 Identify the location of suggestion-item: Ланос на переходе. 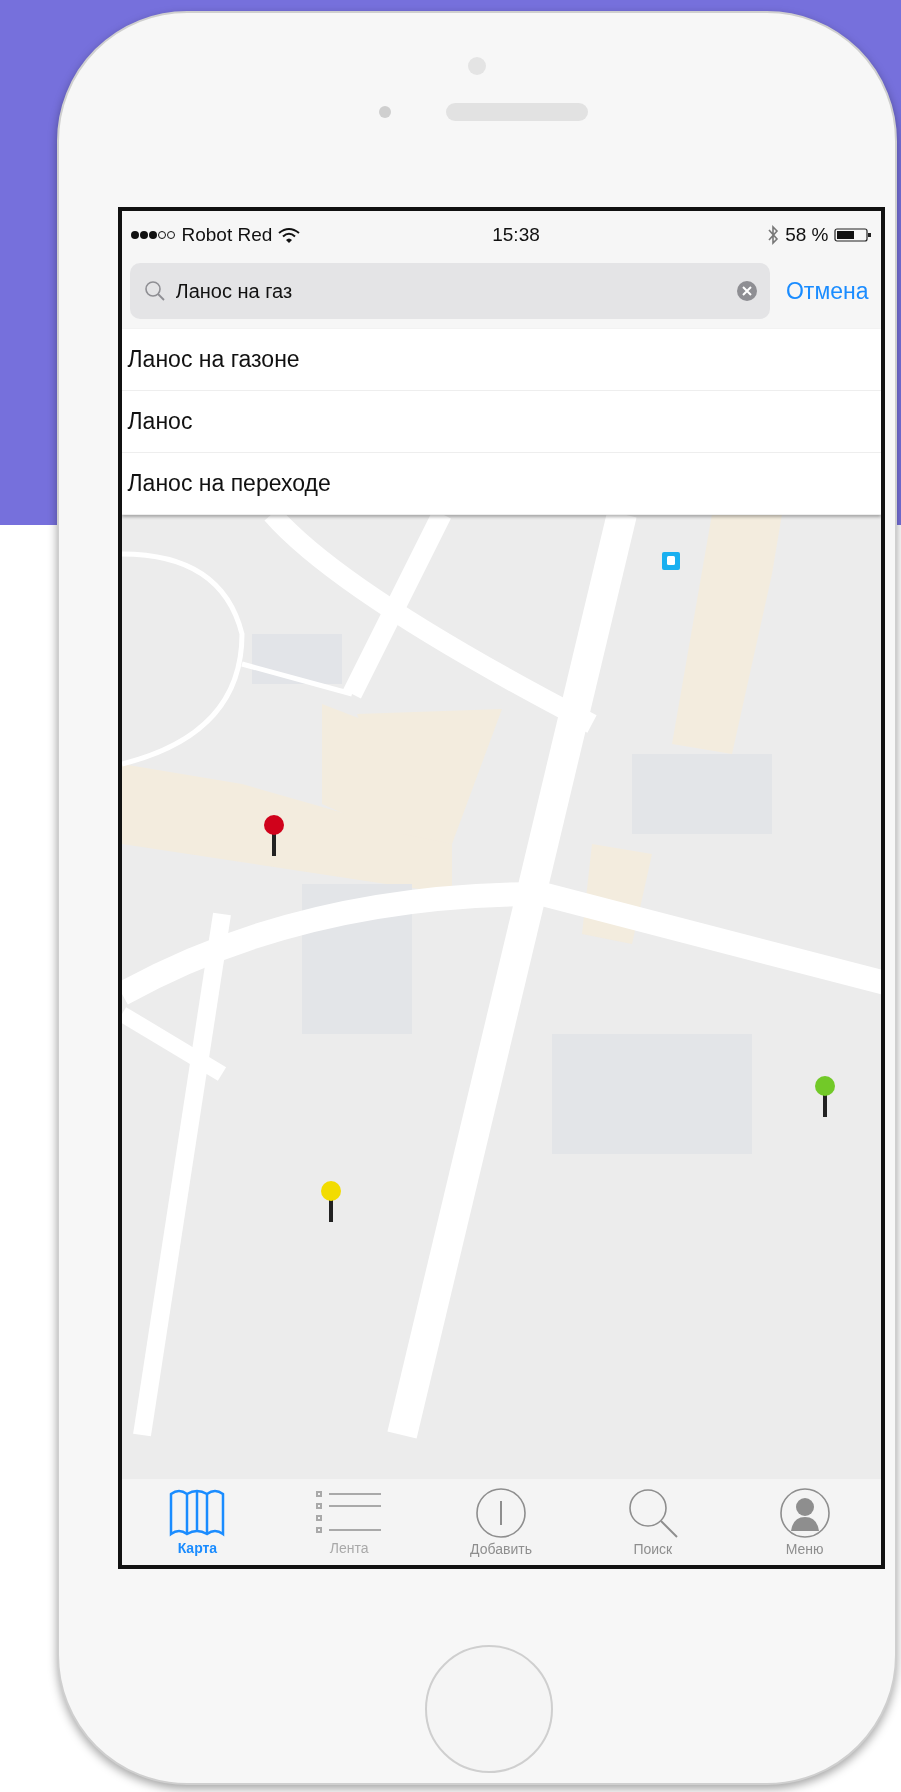
(501, 484).